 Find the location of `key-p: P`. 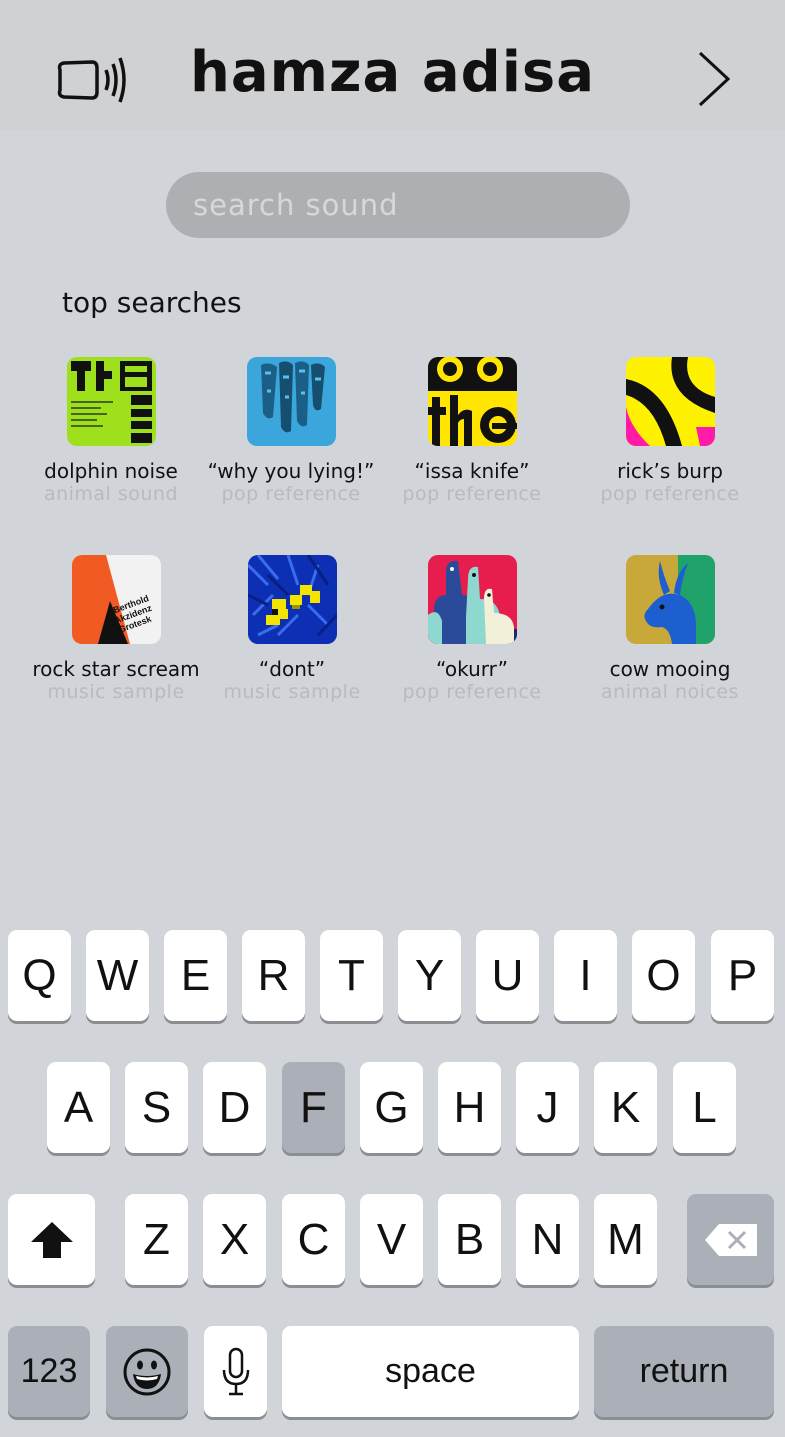

key-p: P is located at coordinates (742, 975).